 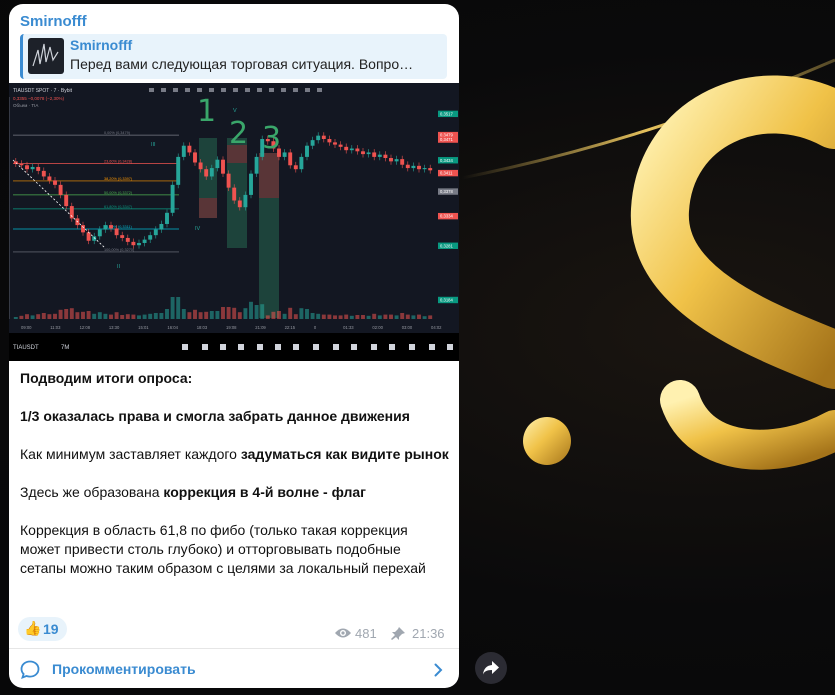 I want to click on reaction-button: 👍 19, so click(x=42, y=629).